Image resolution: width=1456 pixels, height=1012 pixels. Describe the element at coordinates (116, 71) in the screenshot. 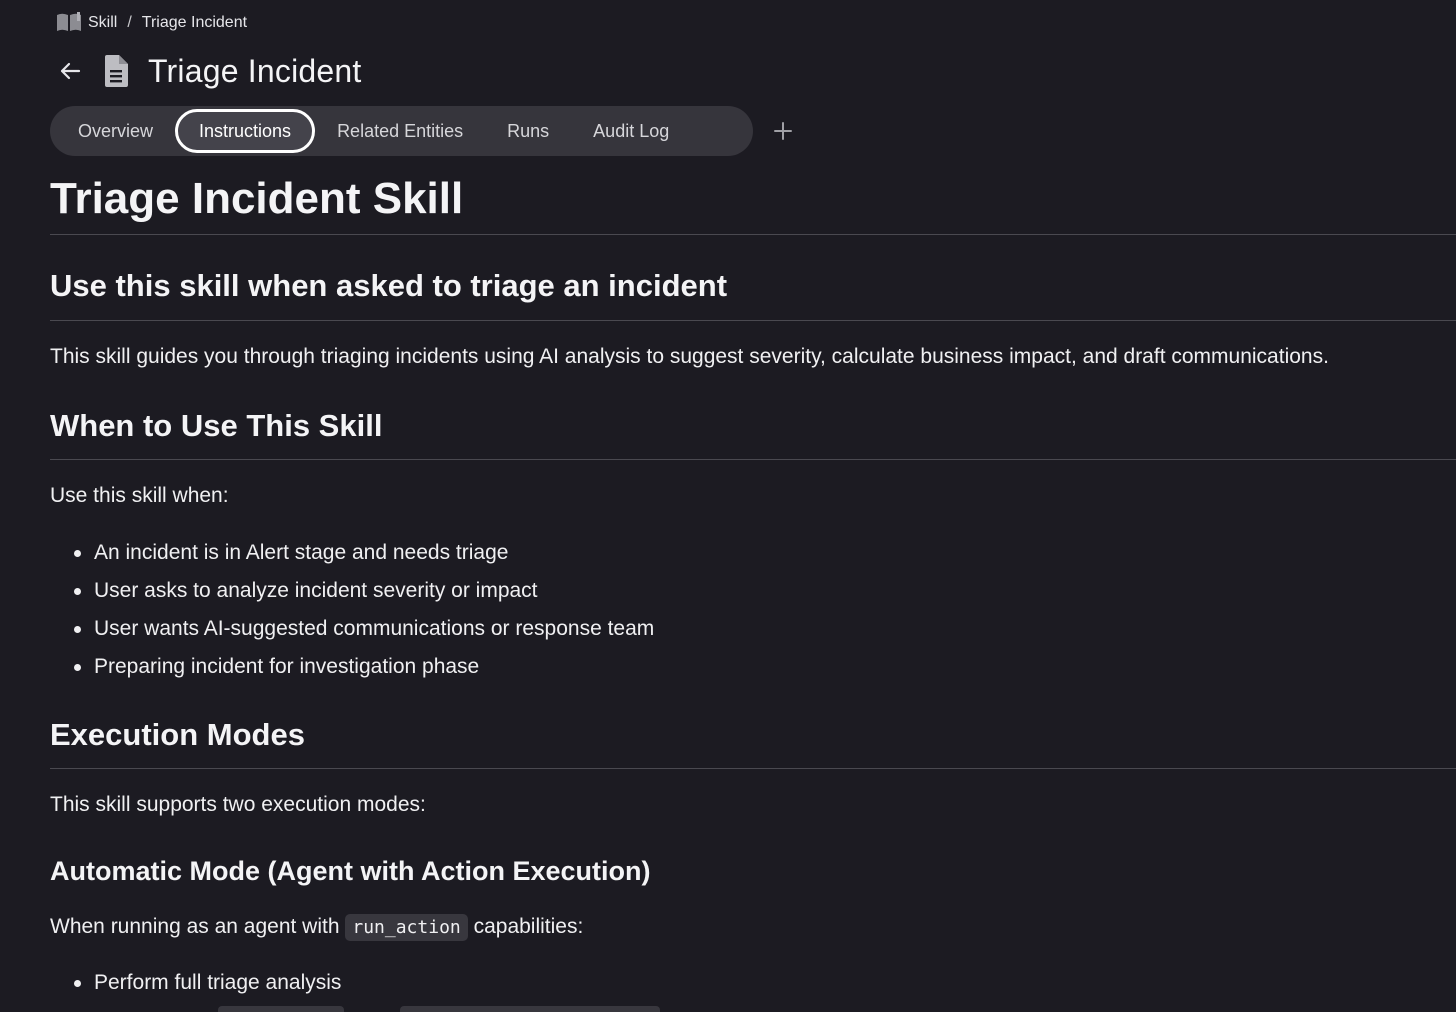

I see `document-icon` at that location.